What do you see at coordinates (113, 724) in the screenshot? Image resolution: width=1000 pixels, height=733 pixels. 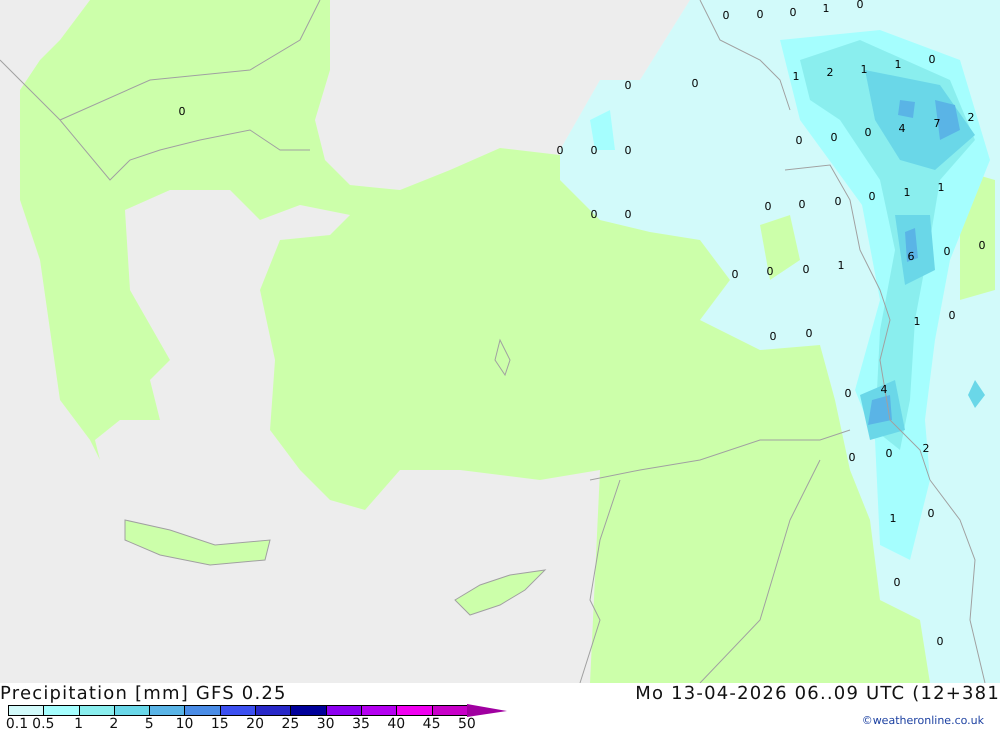 I see `legend-label: 2` at bounding box center [113, 724].